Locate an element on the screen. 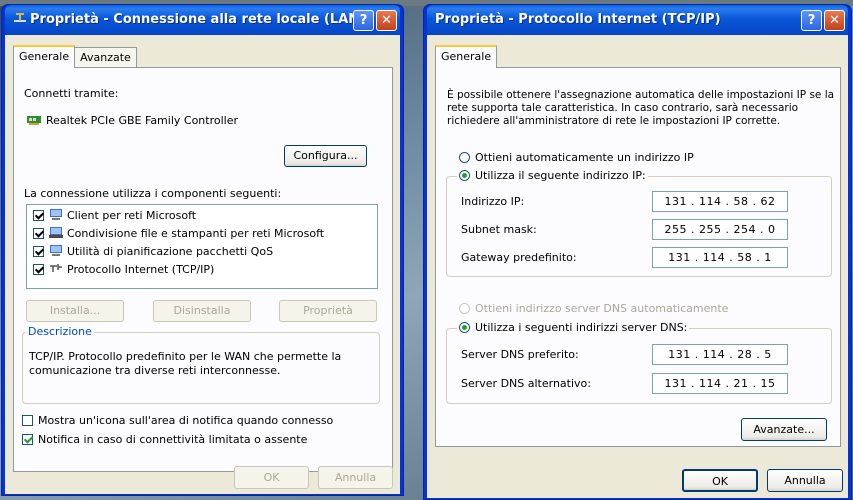 The image size is (853, 500). ip-address-label: Indirizzo IP: is located at coordinates (493, 201).